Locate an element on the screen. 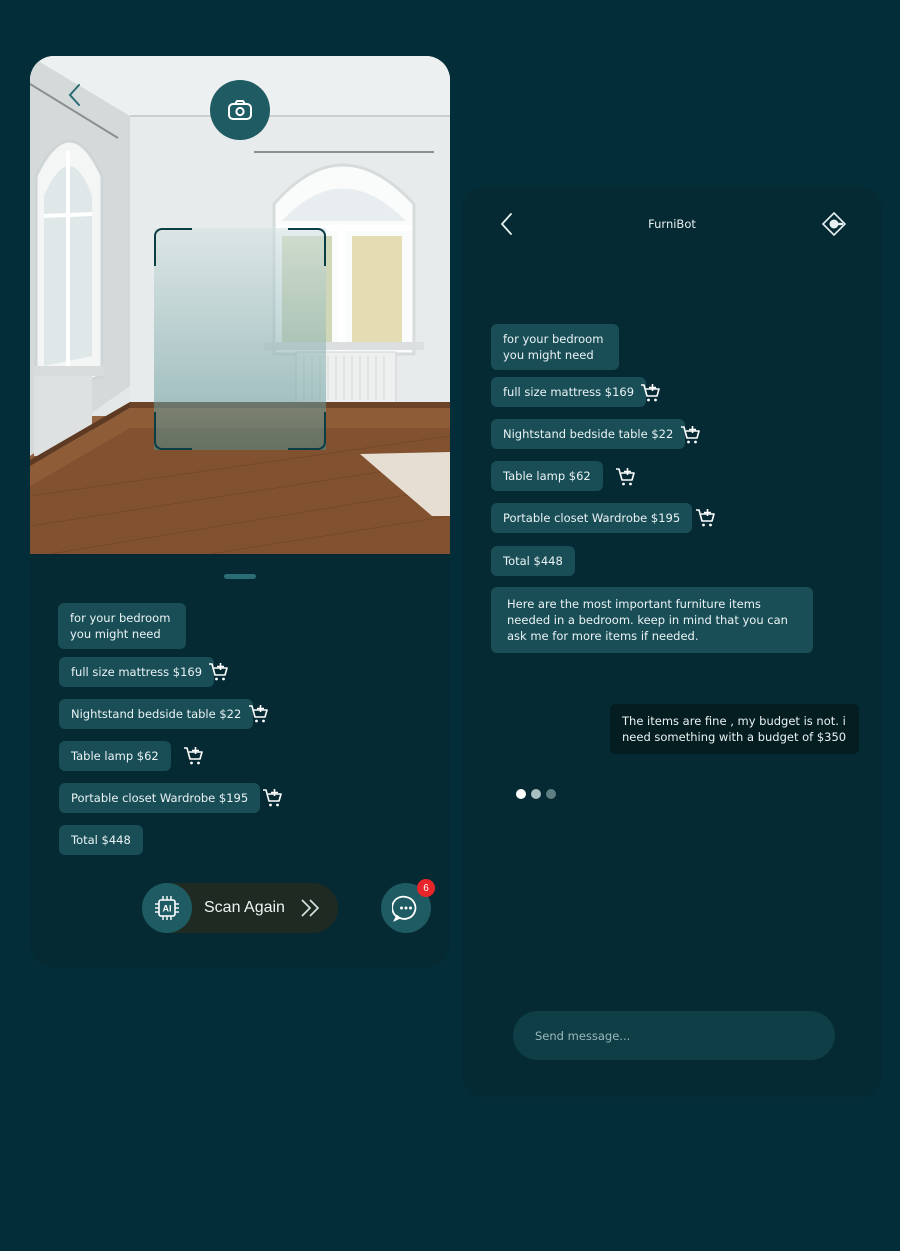 The width and height of the screenshot is (900, 1251). scan-again-label: Scan Again is located at coordinates (244, 907).